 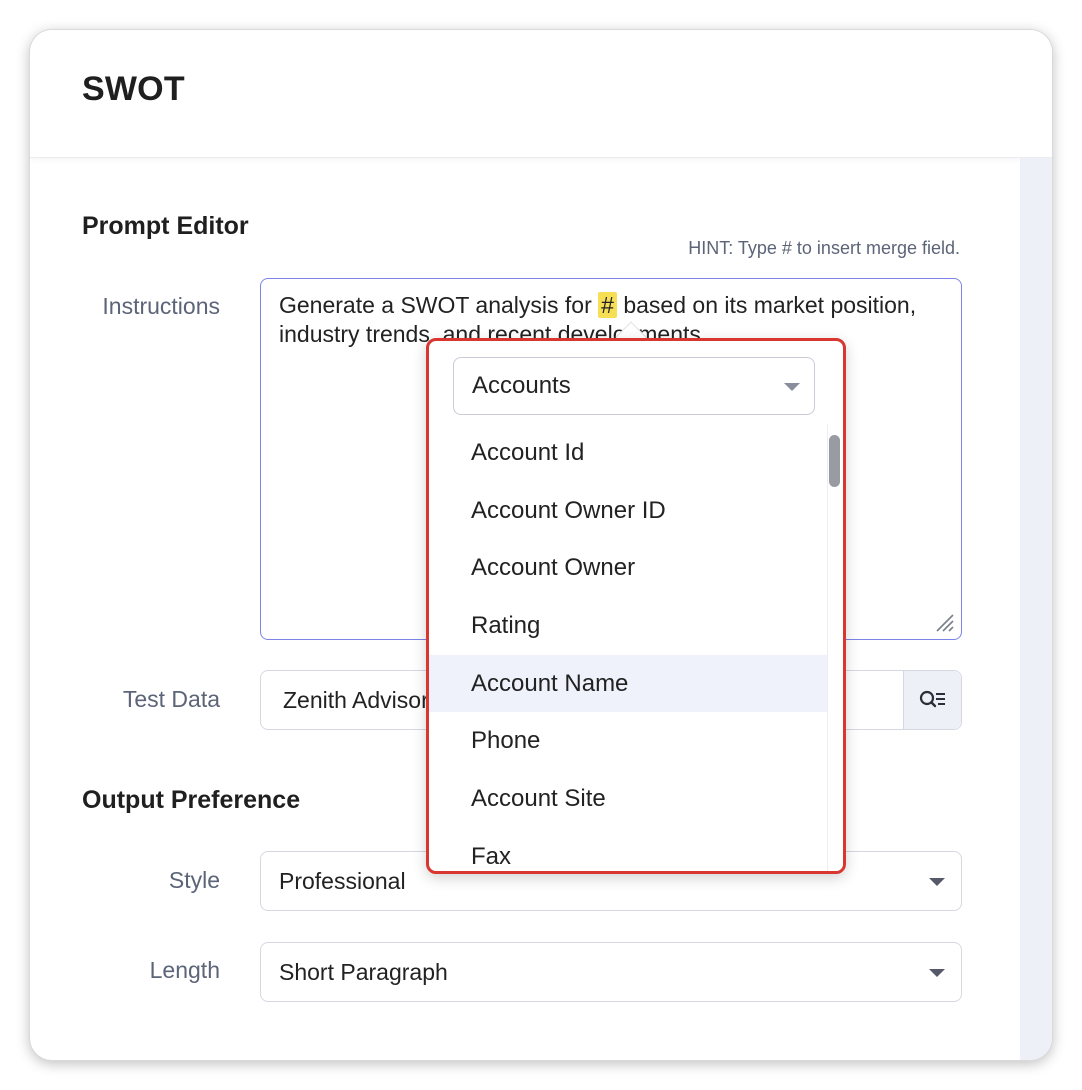 I want to click on instructions-label: Instructions, so click(x=161, y=306).